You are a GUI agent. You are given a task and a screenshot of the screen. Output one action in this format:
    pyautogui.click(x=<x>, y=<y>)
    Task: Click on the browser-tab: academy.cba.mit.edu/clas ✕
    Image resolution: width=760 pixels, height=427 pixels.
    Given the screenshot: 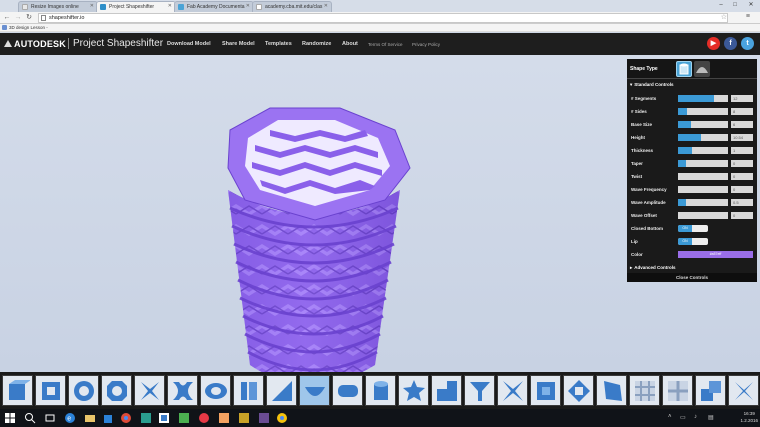 What is the action you would take?
    pyautogui.click(x=292, y=6)
    